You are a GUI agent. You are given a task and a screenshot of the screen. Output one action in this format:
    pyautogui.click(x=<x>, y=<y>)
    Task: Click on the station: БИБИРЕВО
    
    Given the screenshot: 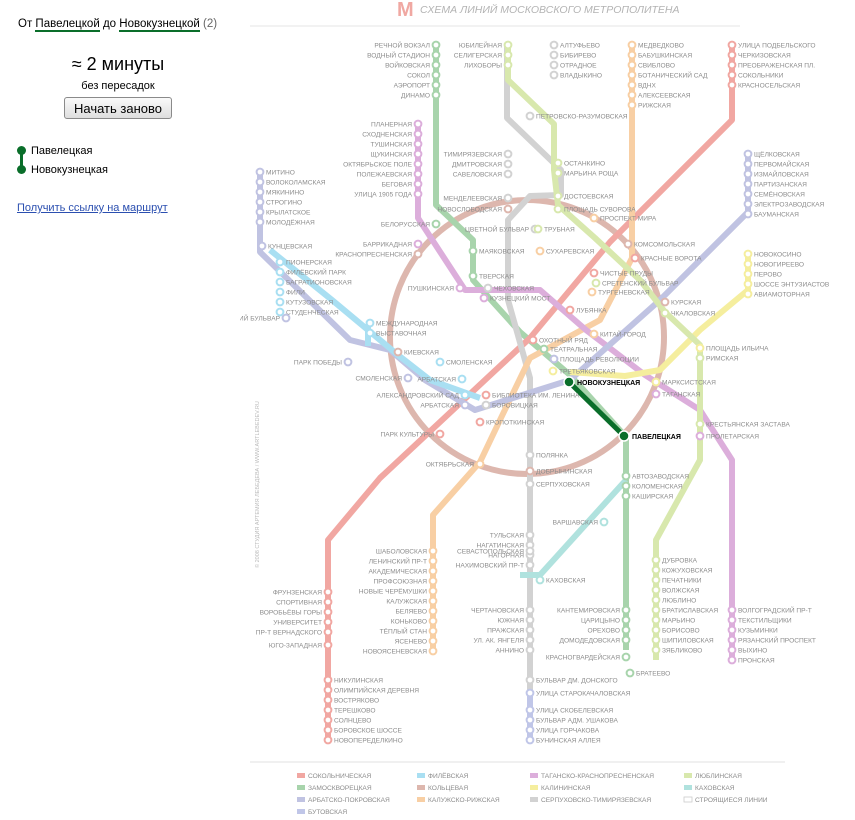 What is the action you would take?
    pyautogui.click(x=573, y=55)
    